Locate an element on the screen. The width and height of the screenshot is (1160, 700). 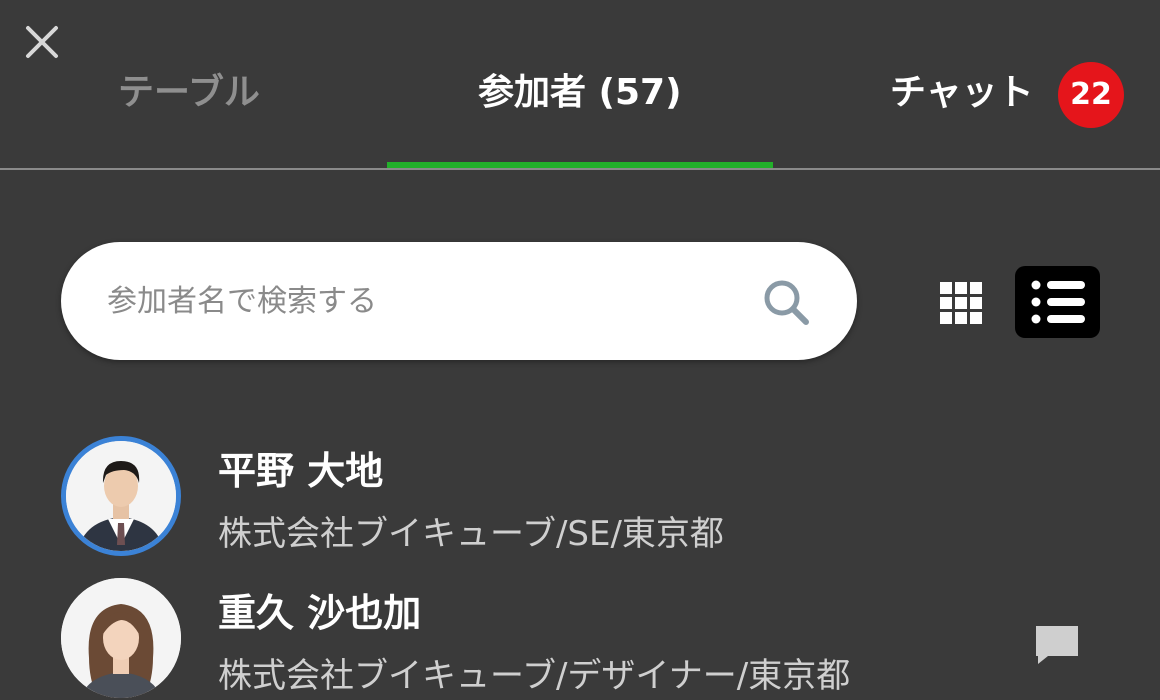
participant-detail: 株式会社ブイキューブ/SE/東京都 is located at coordinates (471, 534).